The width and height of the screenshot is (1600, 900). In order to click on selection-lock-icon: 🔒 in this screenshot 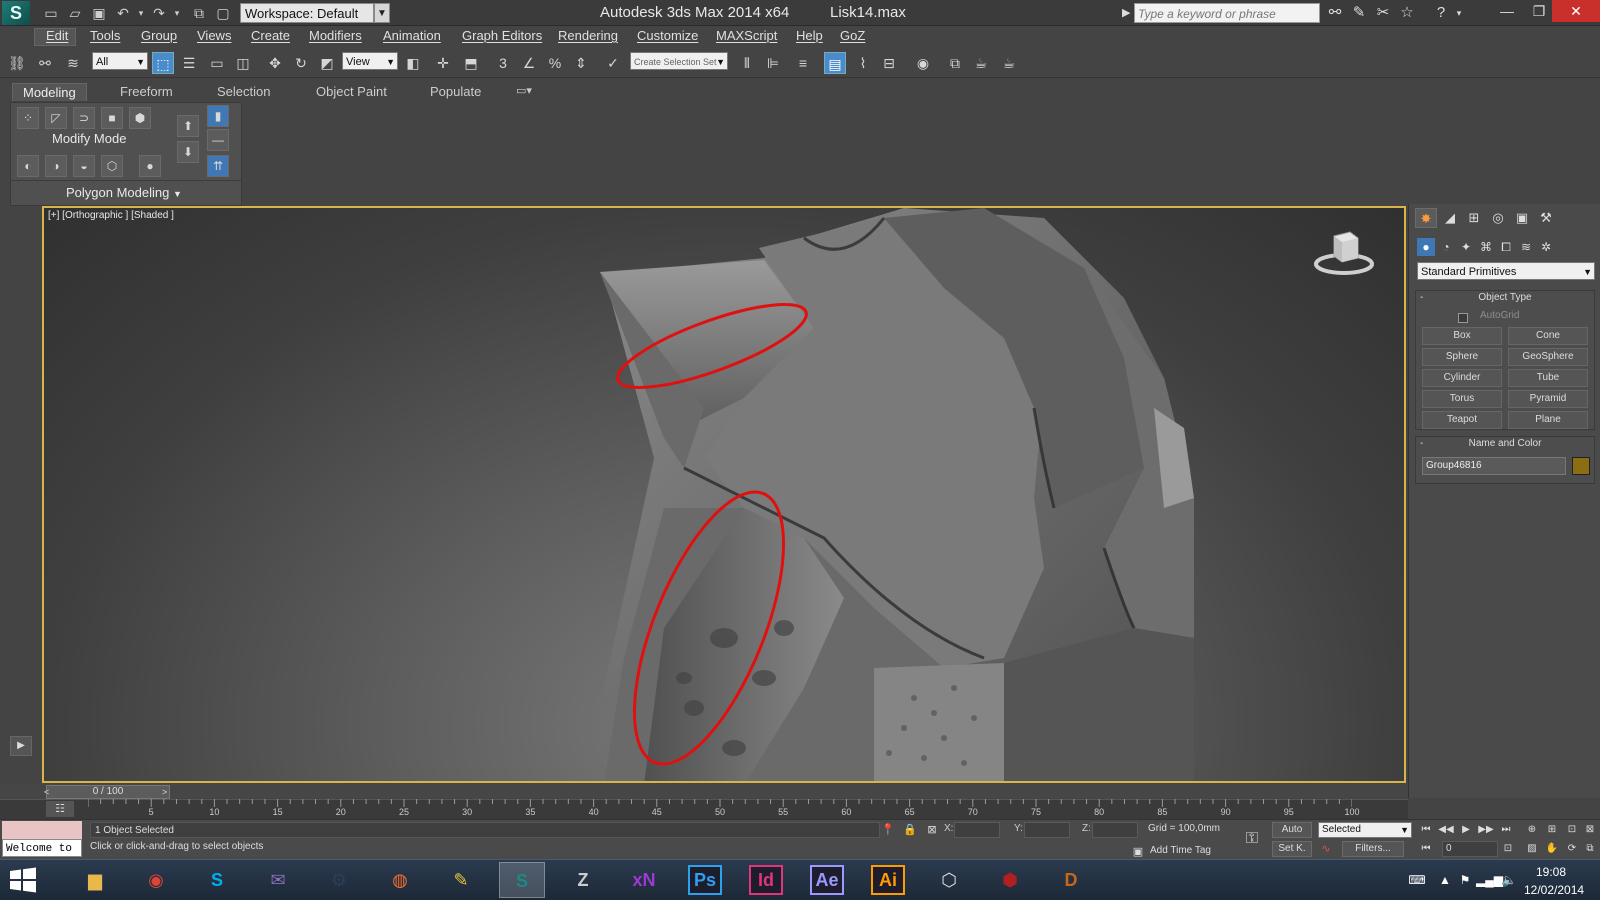, I will do `click(910, 830)`.